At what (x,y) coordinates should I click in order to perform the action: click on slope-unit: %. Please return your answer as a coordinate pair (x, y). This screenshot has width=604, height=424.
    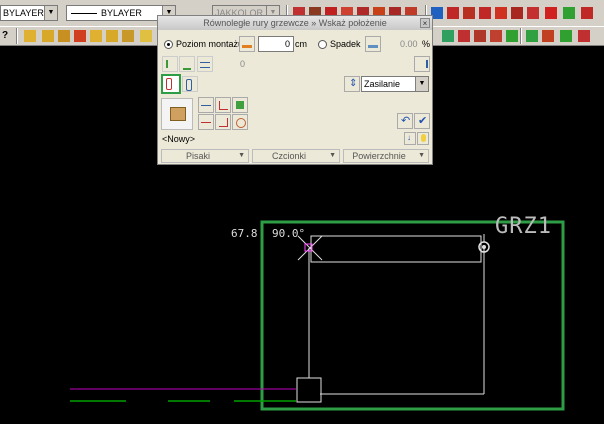
    Looking at the image, I should click on (426, 44).